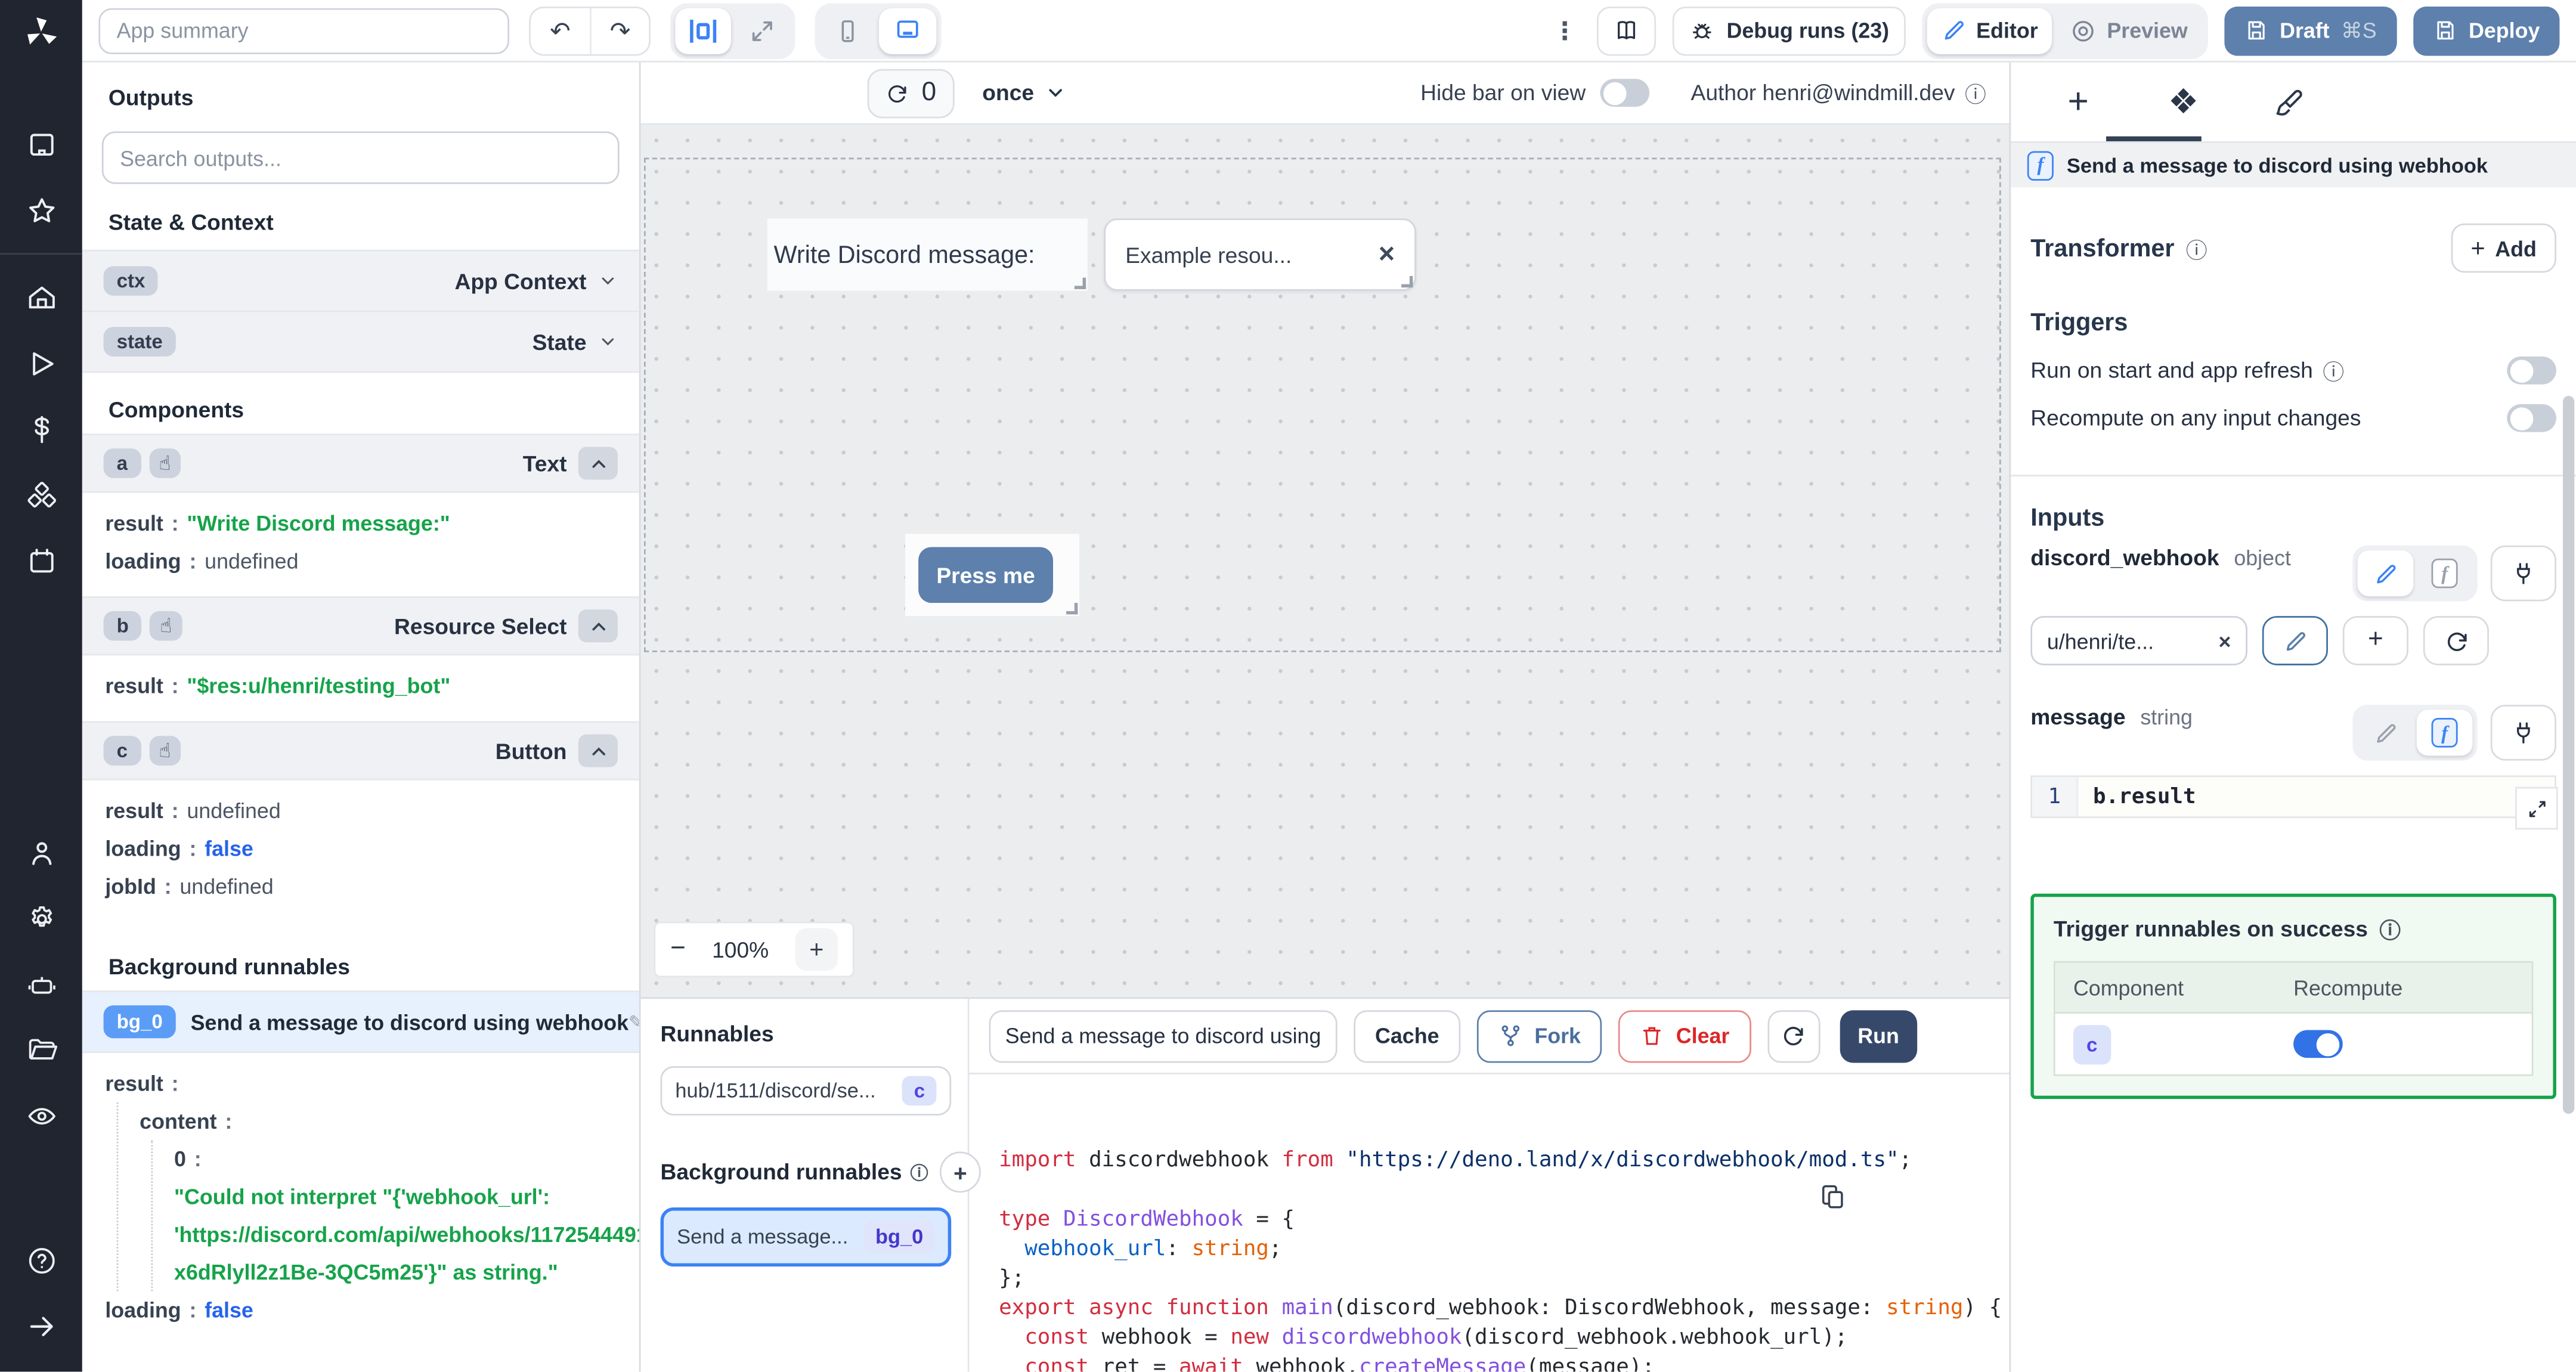  Describe the element at coordinates (2486, 30) in the screenshot. I see `deploy-button: Deploy` at that location.